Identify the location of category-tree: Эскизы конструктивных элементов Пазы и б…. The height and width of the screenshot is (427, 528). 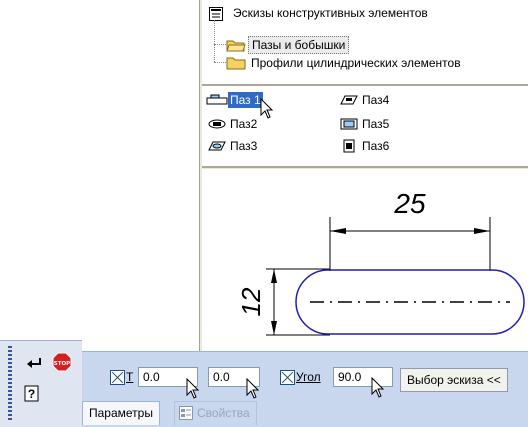
(365, 43).